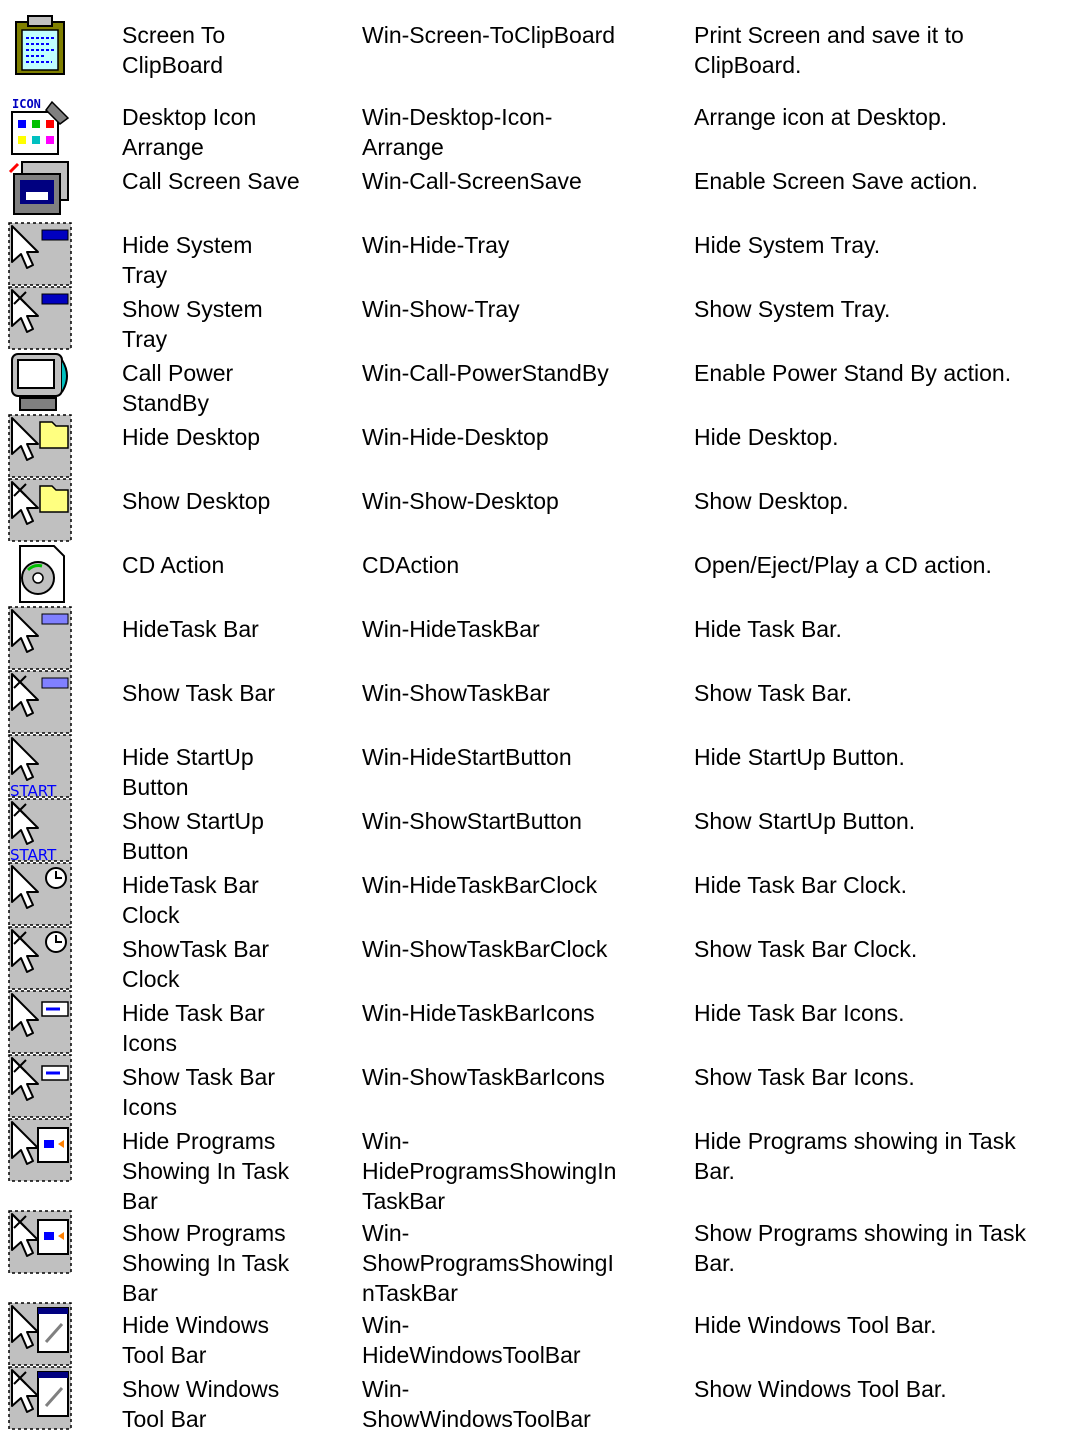 The image size is (1083, 1434). Describe the element at coordinates (40, 510) in the screenshot. I see `show-desktop-icon` at that location.